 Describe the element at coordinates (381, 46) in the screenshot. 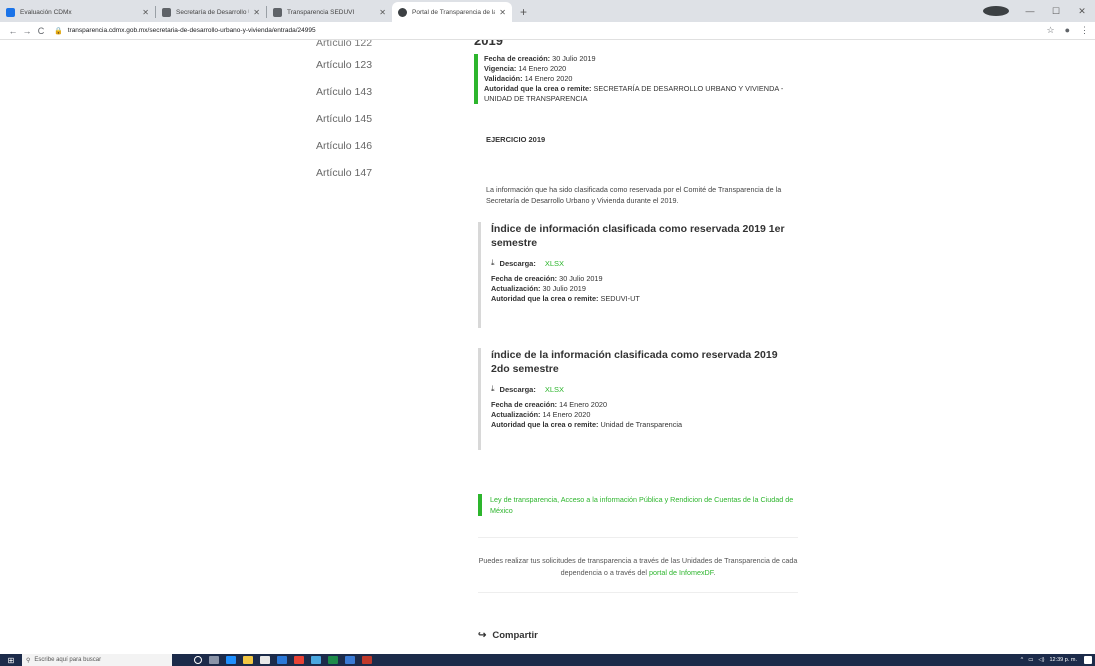

I see `sidebar-item-articulo-122: Artículo 122` at that location.